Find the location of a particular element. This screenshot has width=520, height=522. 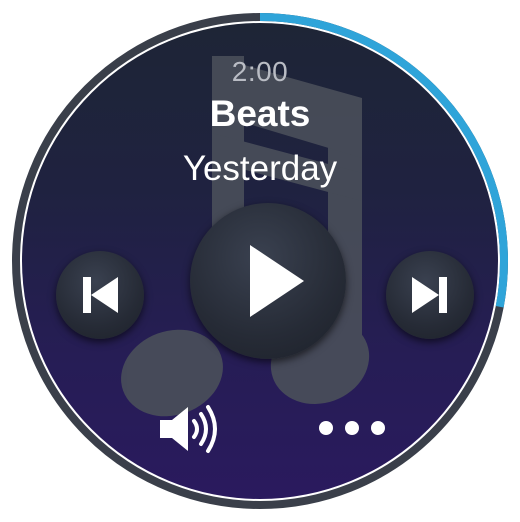

skip-next-icon is located at coordinates (429, 295).